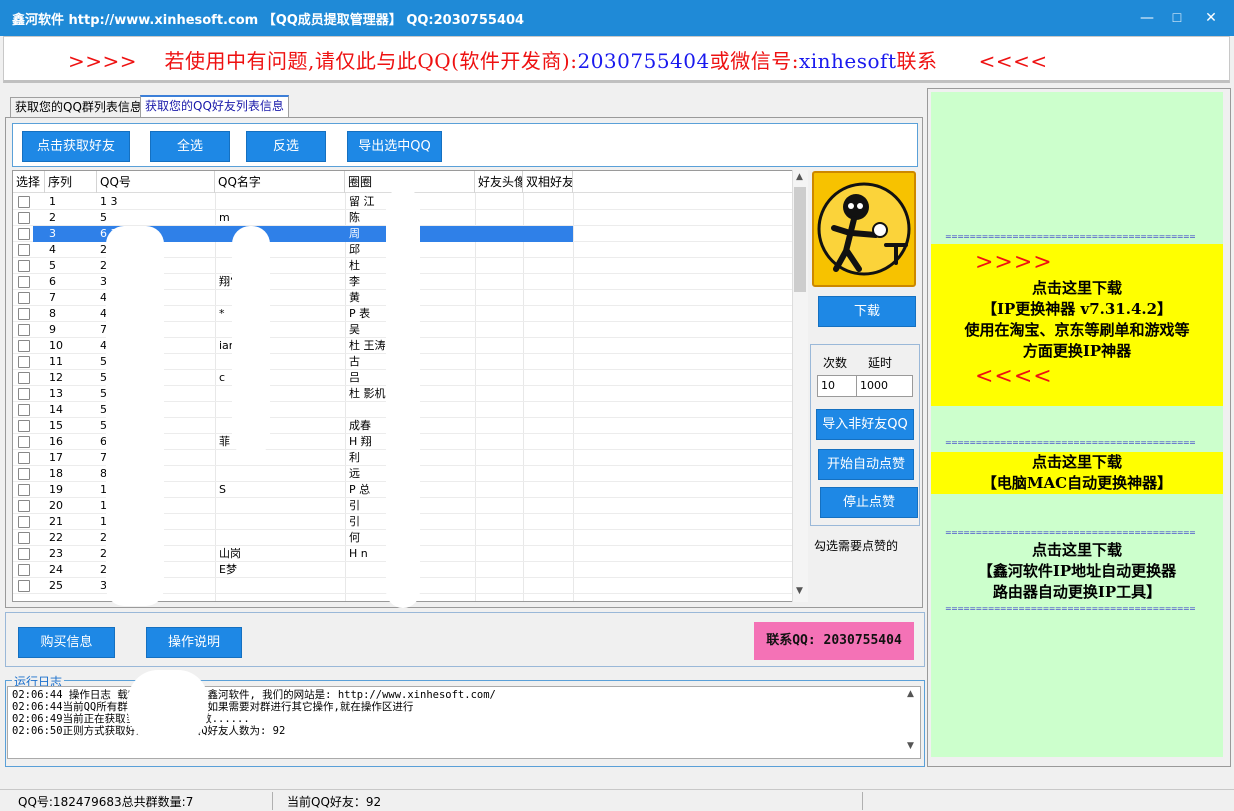 The height and width of the screenshot is (811, 1234). Describe the element at coordinates (548, 182) in the screenshot. I see `col-mutual: 双相好友` at that location.